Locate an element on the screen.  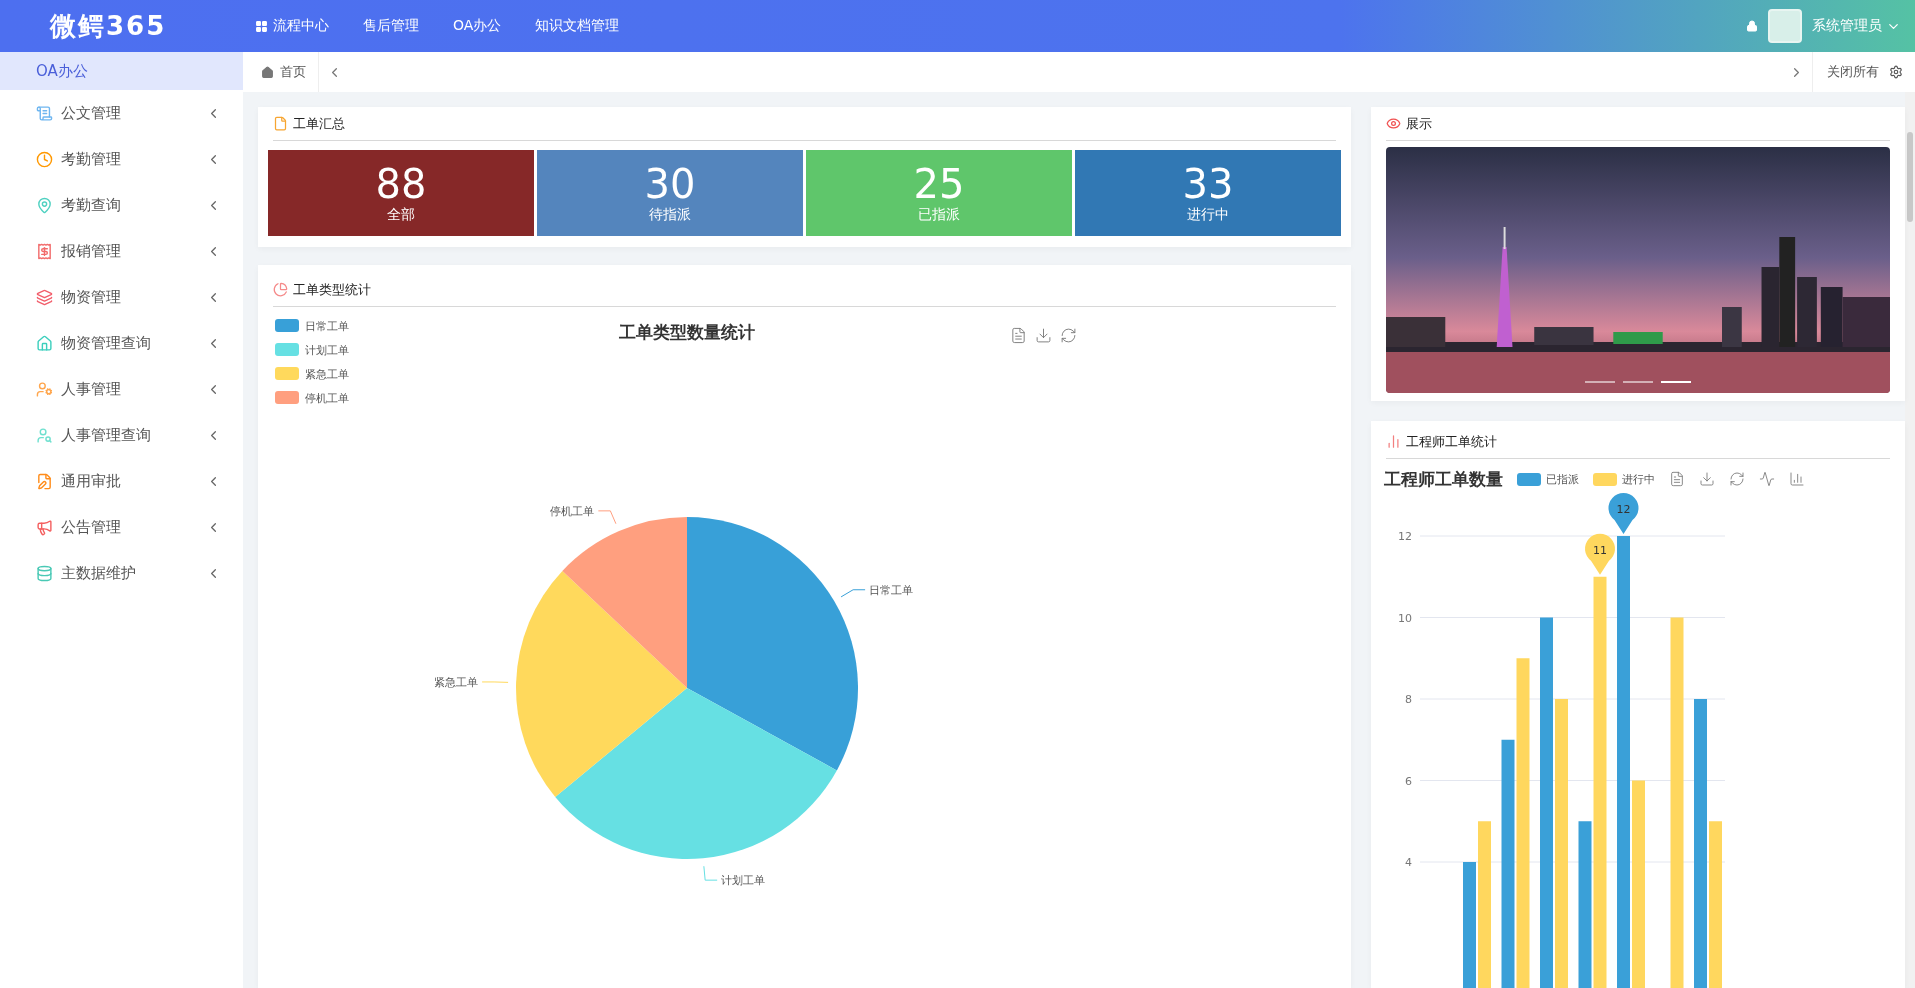
axis-label: 6 is located at coordinates (1408, 781).